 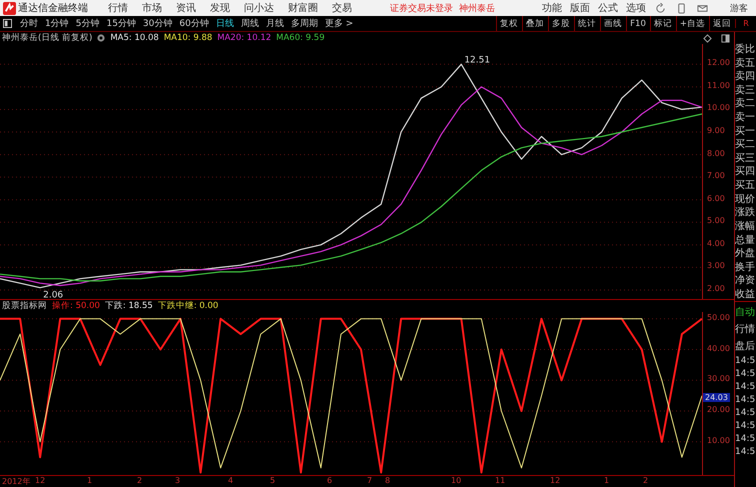 I want to click on date-label: 5, so click(x=273, y=480).